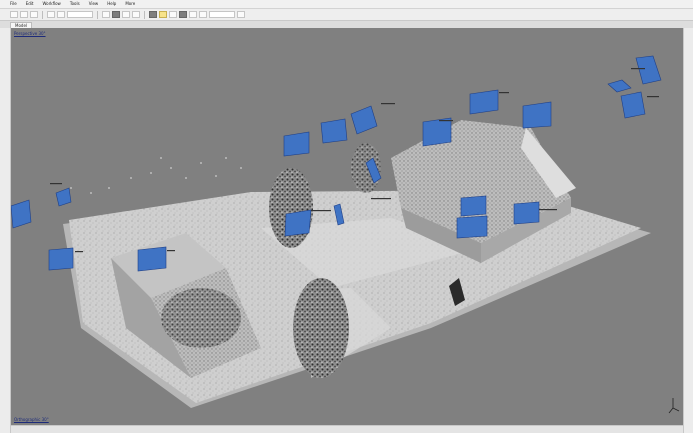 Image resolution: width=693 pixels, height=433 pixels. I want to click on redo-icon, so click(61, 14).